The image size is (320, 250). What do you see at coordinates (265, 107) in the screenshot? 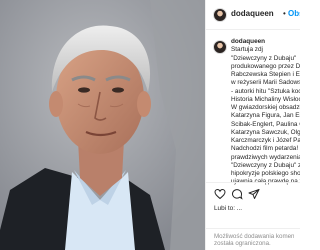
I see `caption-line: W gwiazdorskiej obsadzie` at bounding box center [265, 107].